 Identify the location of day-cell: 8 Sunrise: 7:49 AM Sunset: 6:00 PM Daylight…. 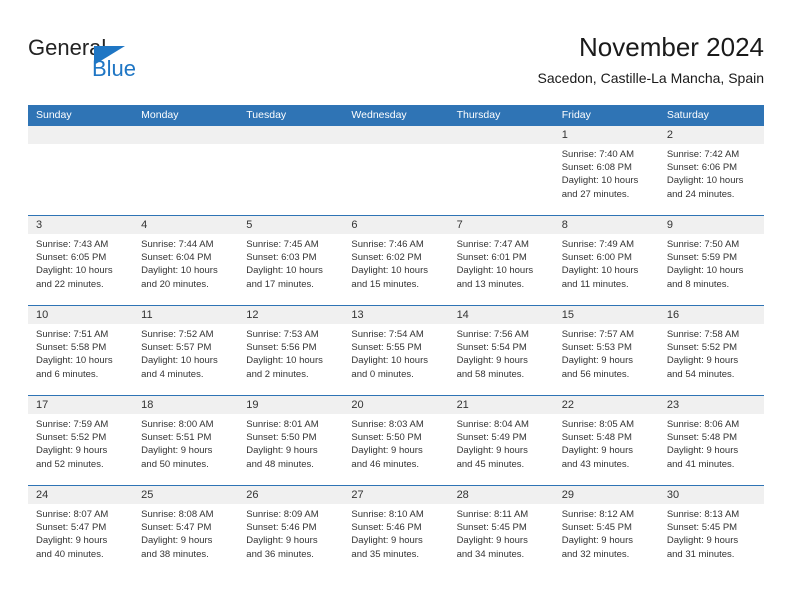
(606, 261).